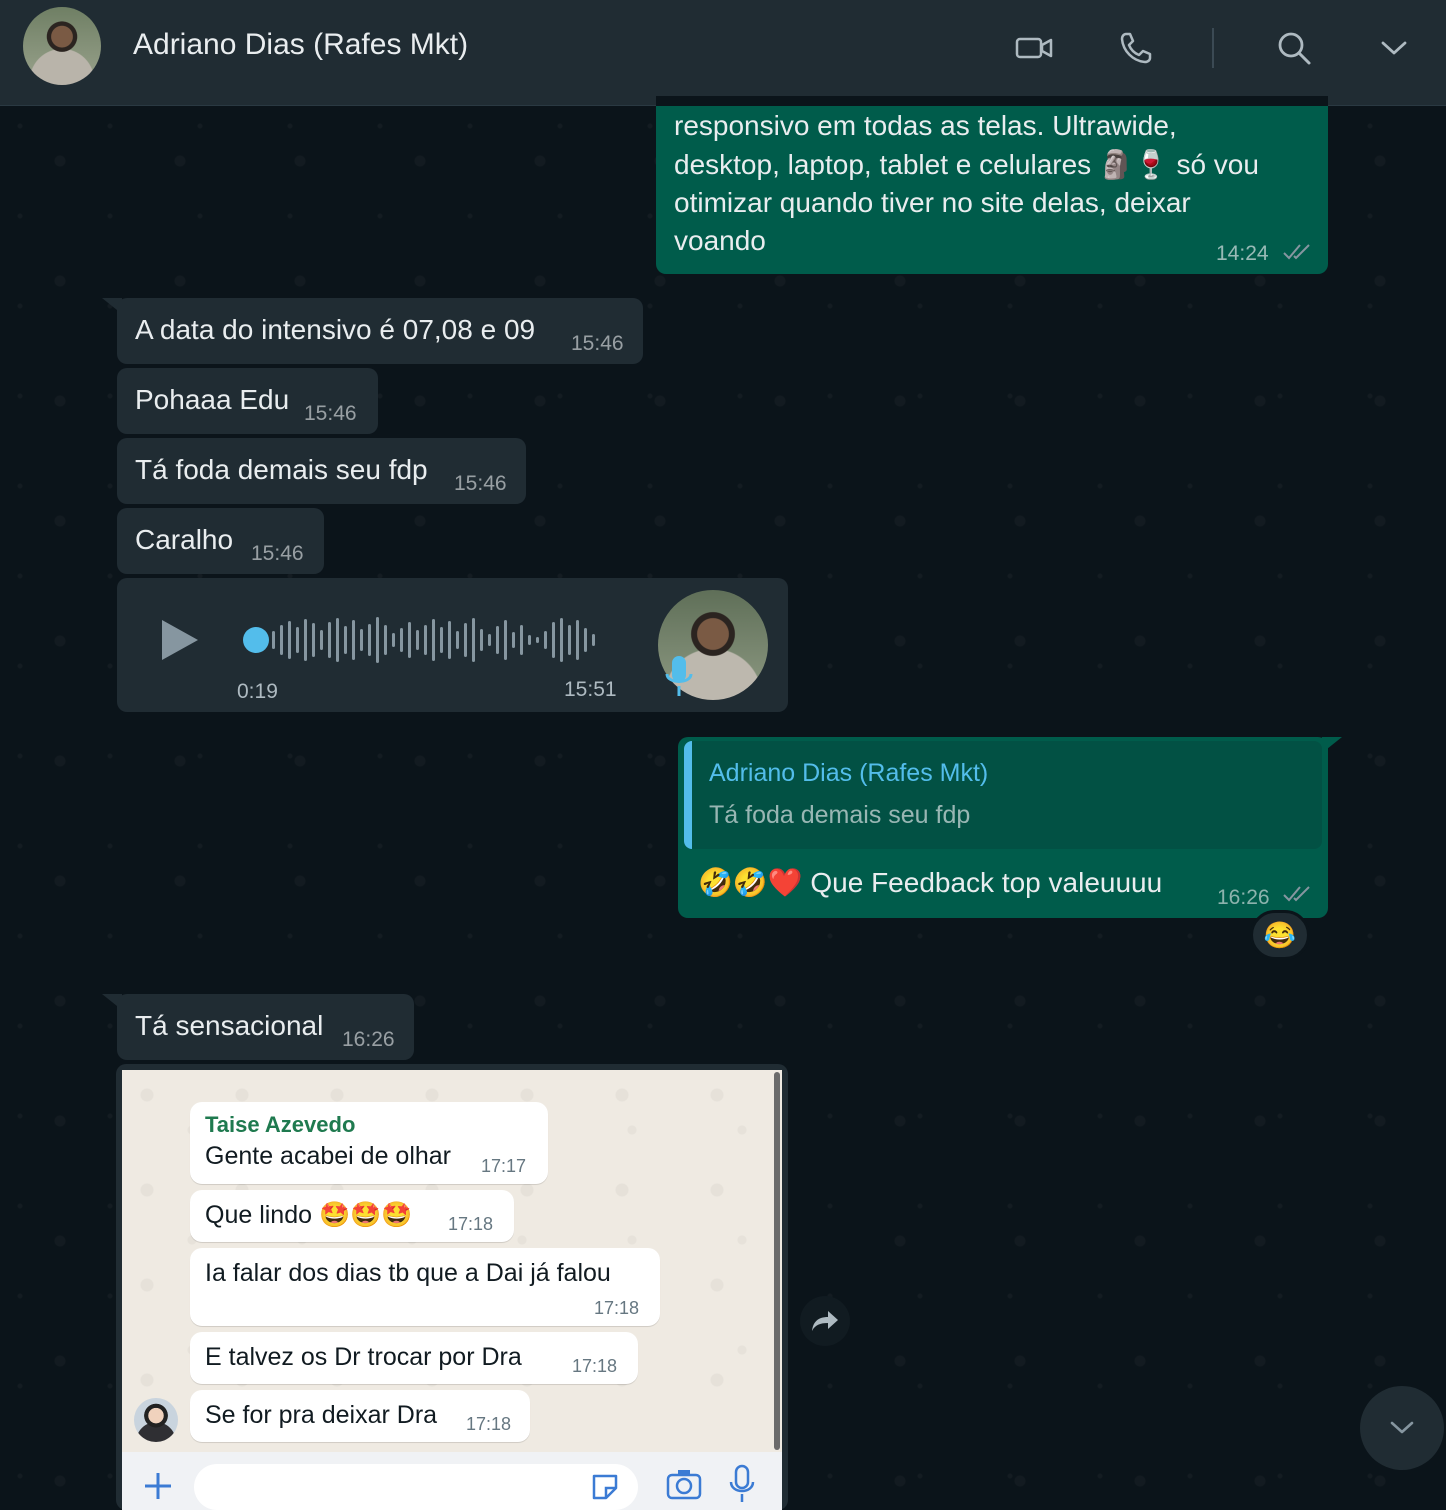 The image size is (1446, 1510). What do you see at coordinates (256, 640) in the screenshot?
I see `playback-knob` at bounding box center [256, 640].